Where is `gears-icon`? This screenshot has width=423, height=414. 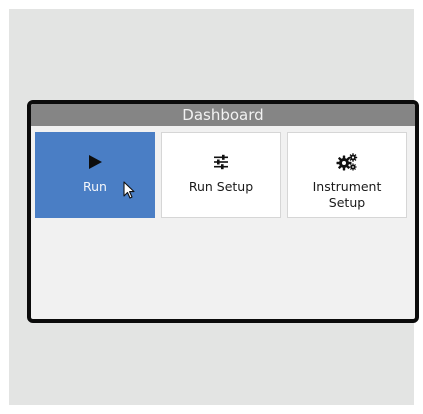
gears-icon is located at coordinates (347, 162).